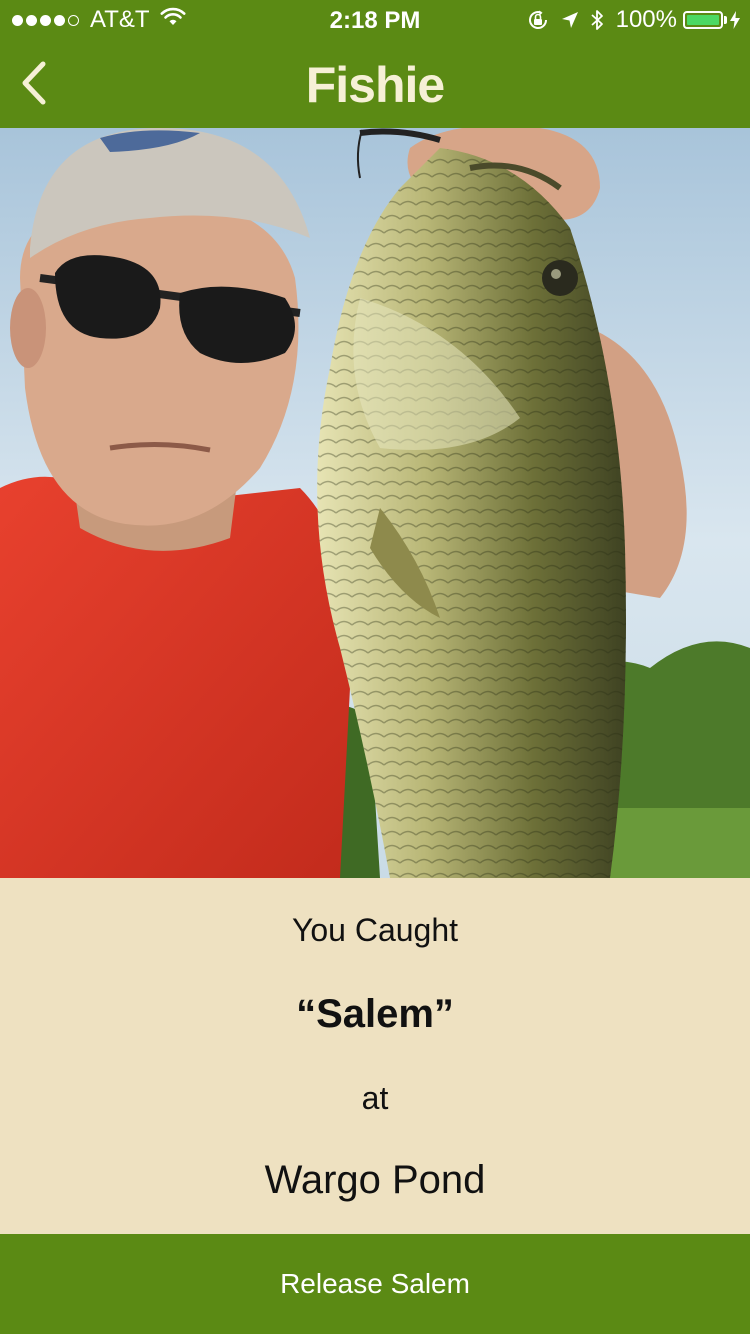  Describe the element at coordinates (570, 20) in the screenshot. I see `location-arrow-icon` at that location.